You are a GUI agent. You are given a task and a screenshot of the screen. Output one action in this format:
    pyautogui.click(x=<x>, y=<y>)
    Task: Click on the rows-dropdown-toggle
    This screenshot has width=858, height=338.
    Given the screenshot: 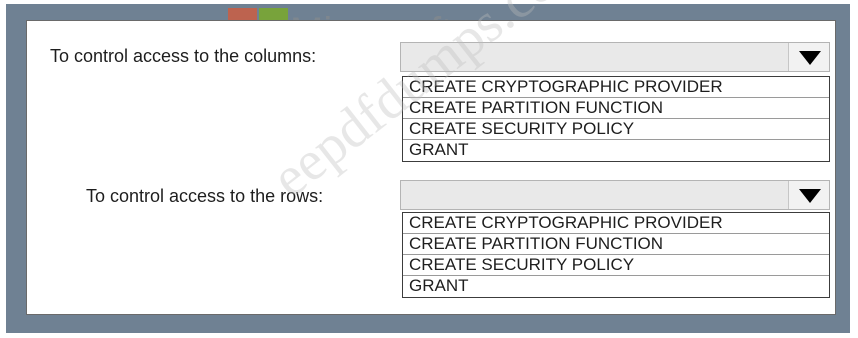 What is the action you would take?
    pyautogui.click(x=808, y=195)
    